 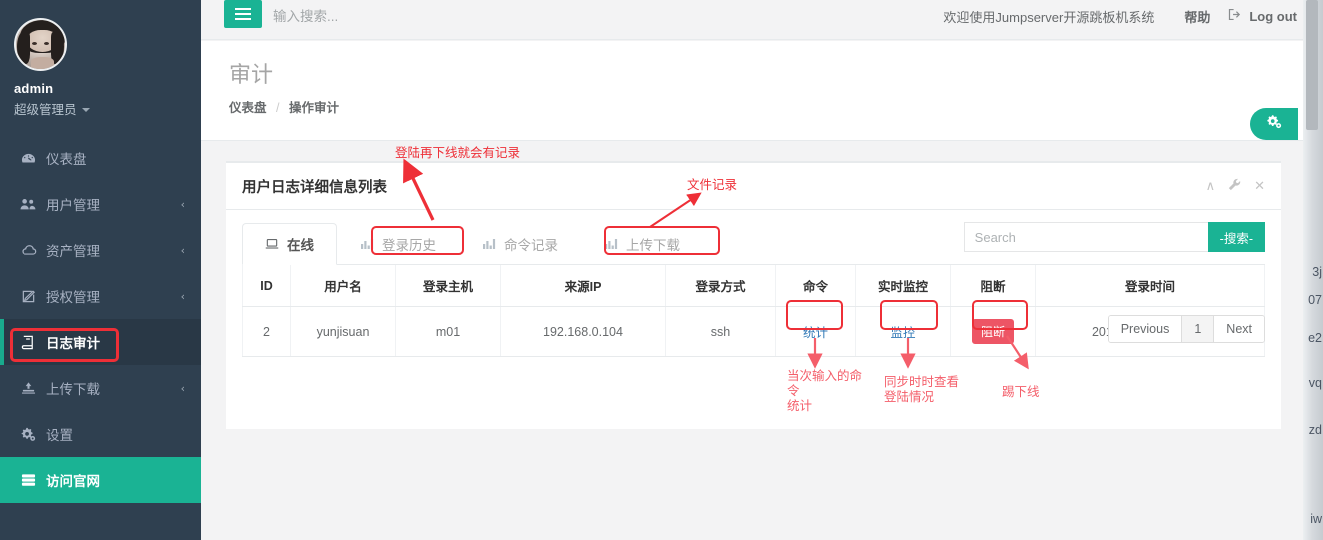 I want to click on search-button: -搜索-, so click(x=1236, y=237).